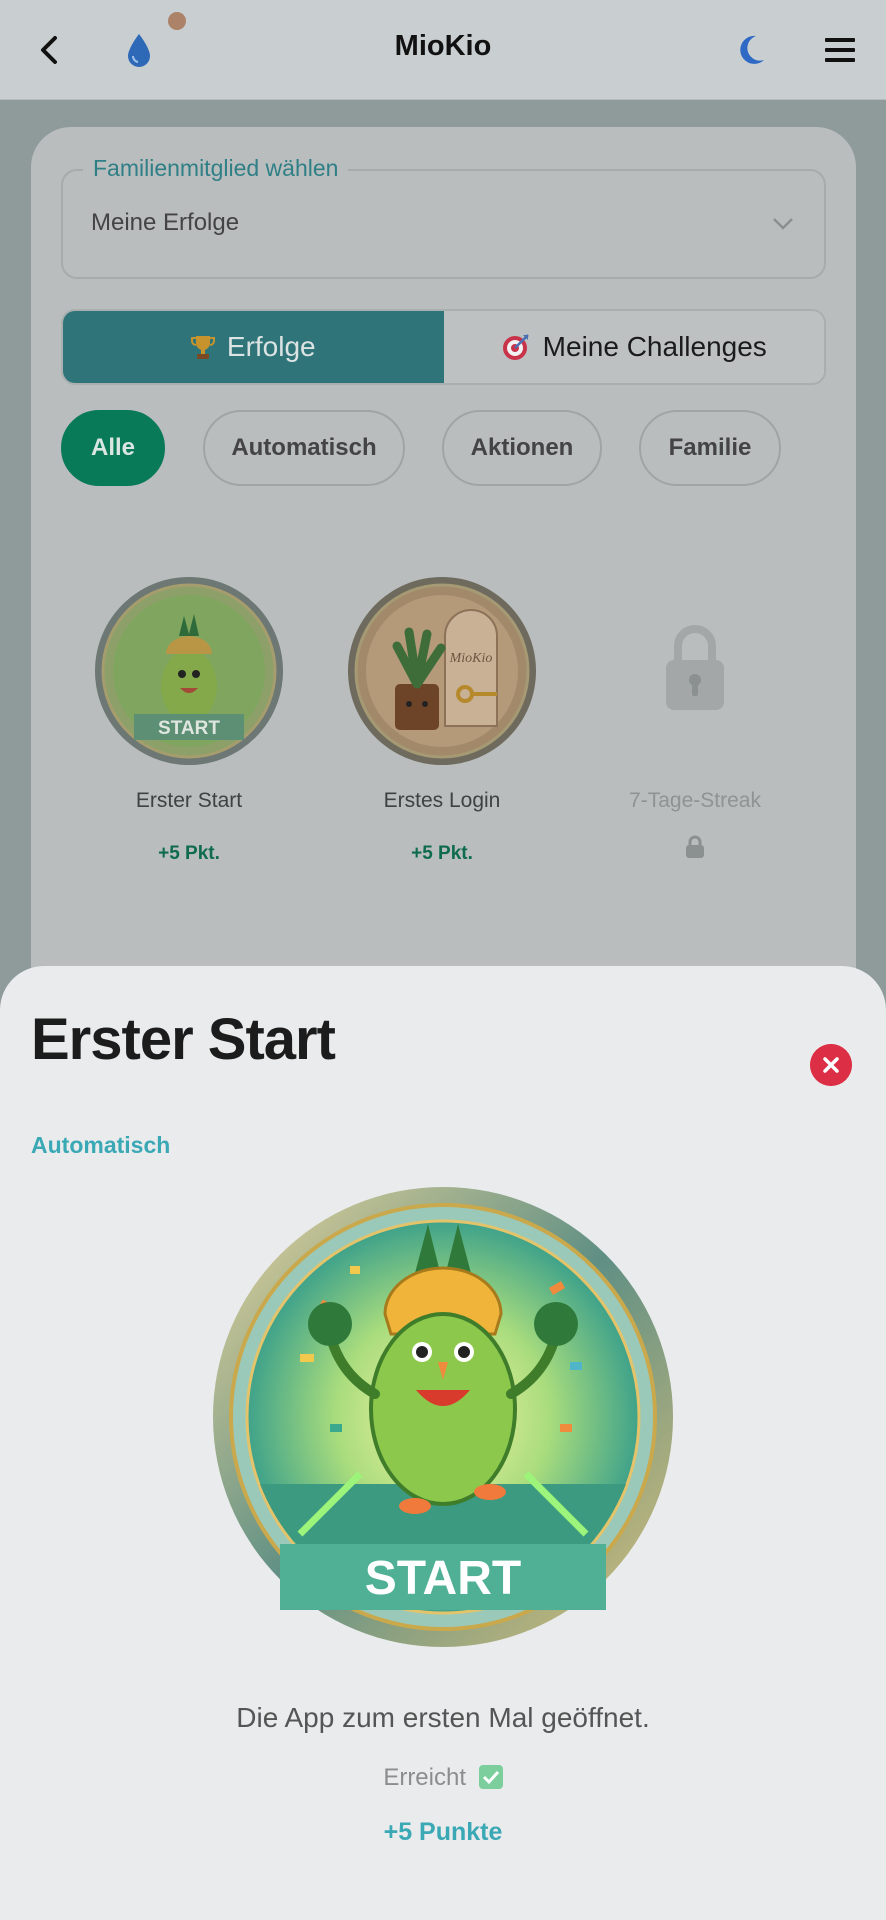 This screenshot has height=1920, width=886. Describe the element at coordinates (750, 50) in the screenshot. I see `dark-mode-moon-icon` at that location.